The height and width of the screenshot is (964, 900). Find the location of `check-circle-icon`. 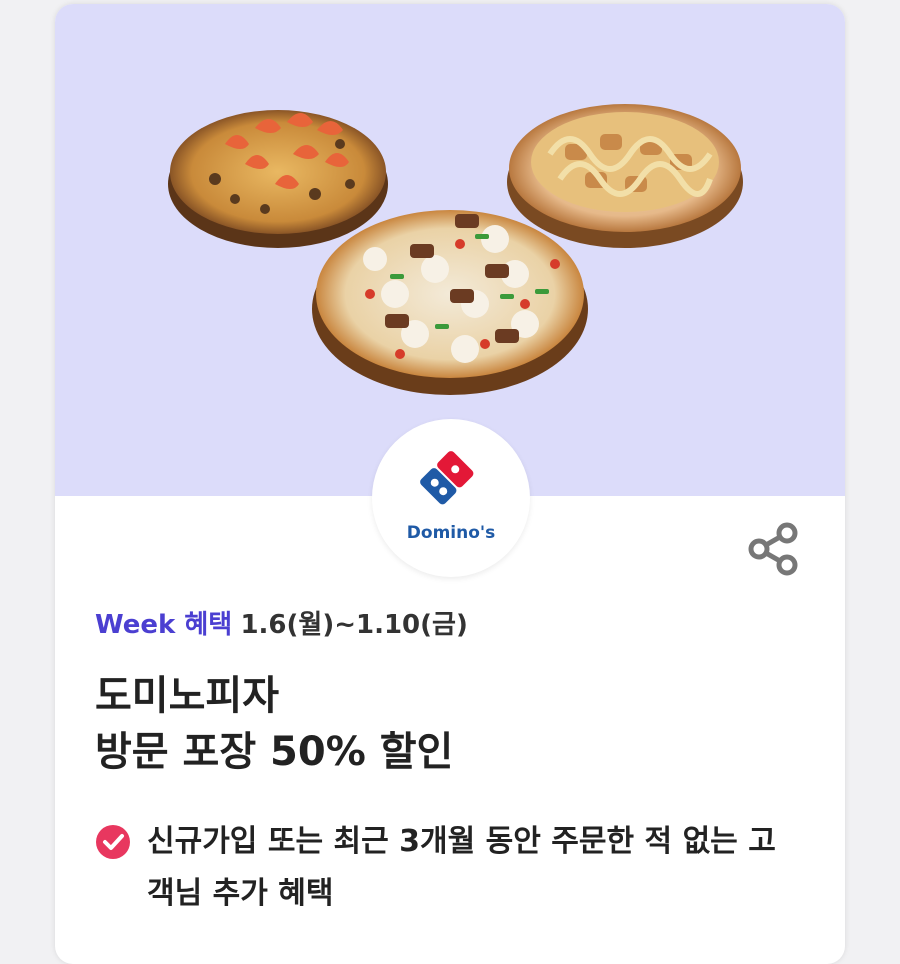

check-circle-icon is located at coordinates (113, 842).